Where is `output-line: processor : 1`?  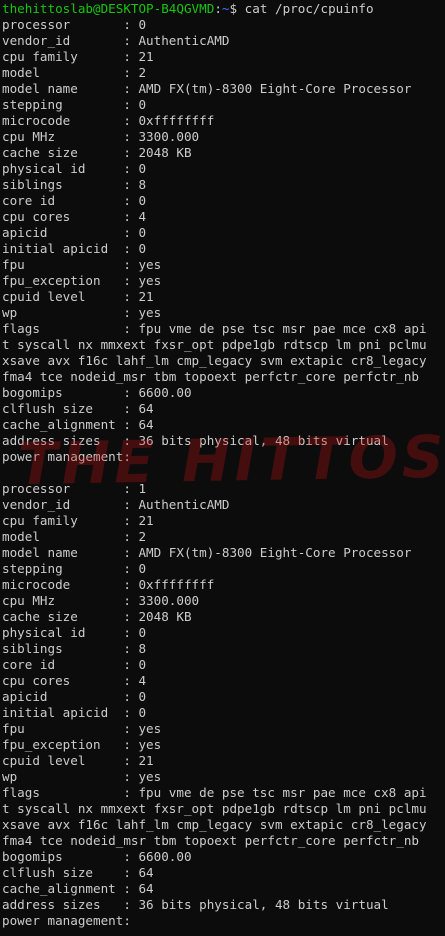
output-line: processor : 1 is located at coordinates (74, 488).